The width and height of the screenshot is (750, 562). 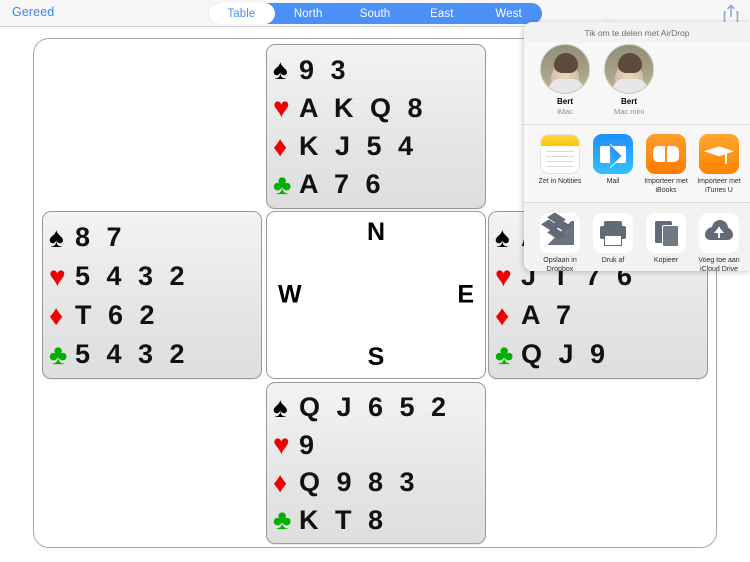 What do you see at coordinates (117, 315) in the screenshot?
I see `west-diamonds-cards: T 6 2` at bounding box center [117, 315].